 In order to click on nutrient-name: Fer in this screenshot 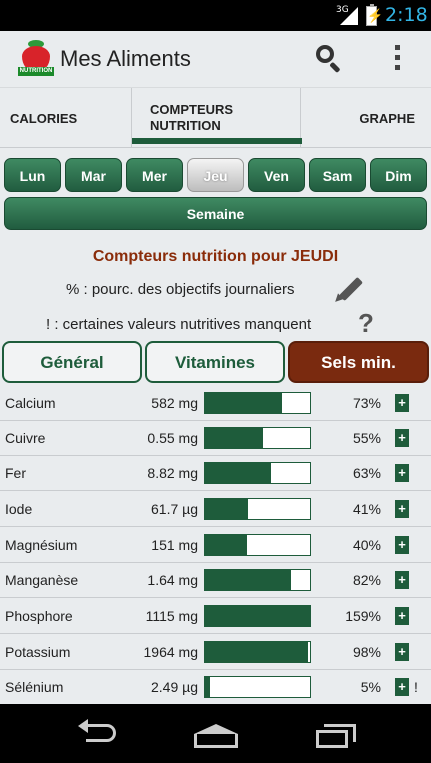, I will do `click(15, 473)`.